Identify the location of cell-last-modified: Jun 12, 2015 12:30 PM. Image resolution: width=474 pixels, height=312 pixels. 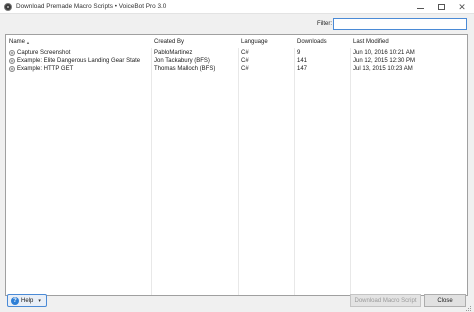
(384, 61).